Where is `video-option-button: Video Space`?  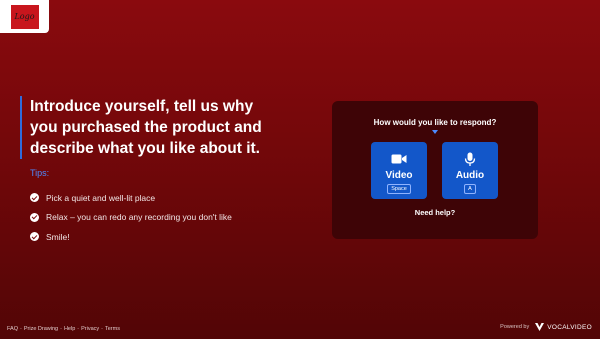
video-option-button: Video Space is located at coordinates (399, 170).